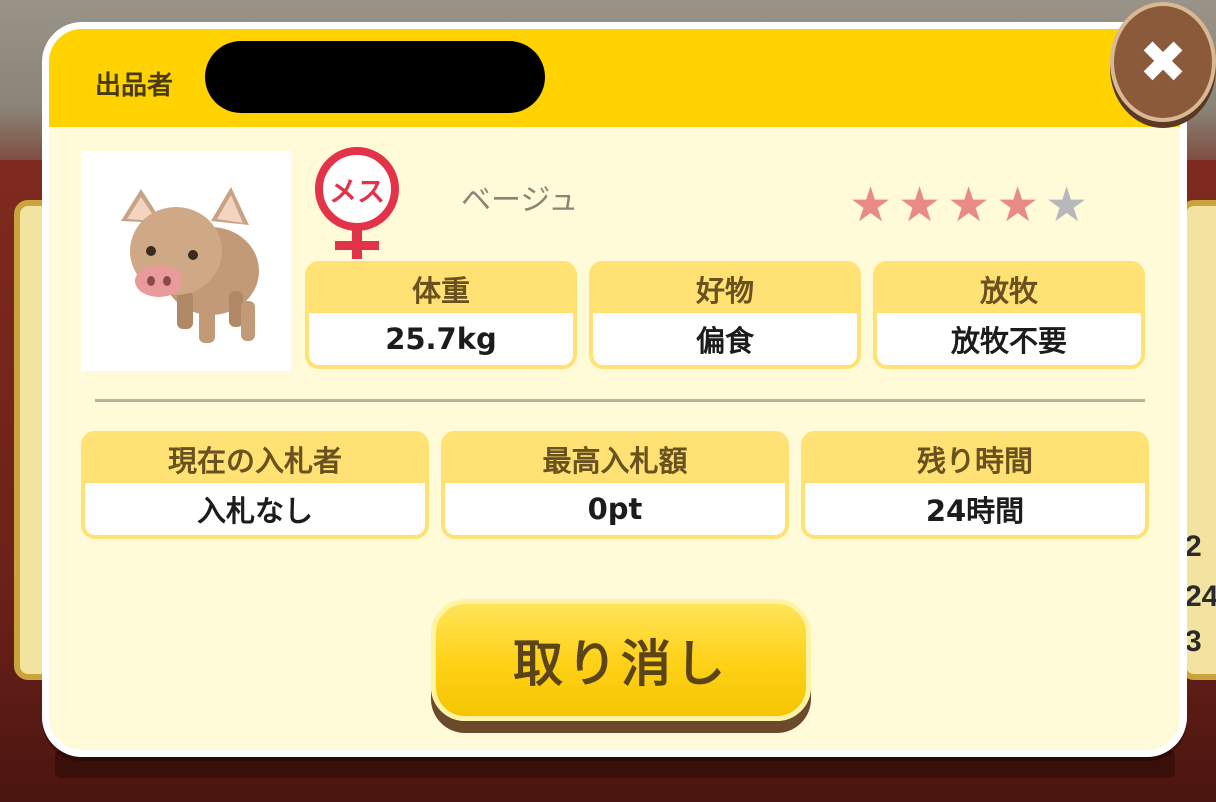 The image size is (1216, 802). Describe the element at coordinates (1009, 289) in the screenshot. I see `stat-title: 放牧` at that location.